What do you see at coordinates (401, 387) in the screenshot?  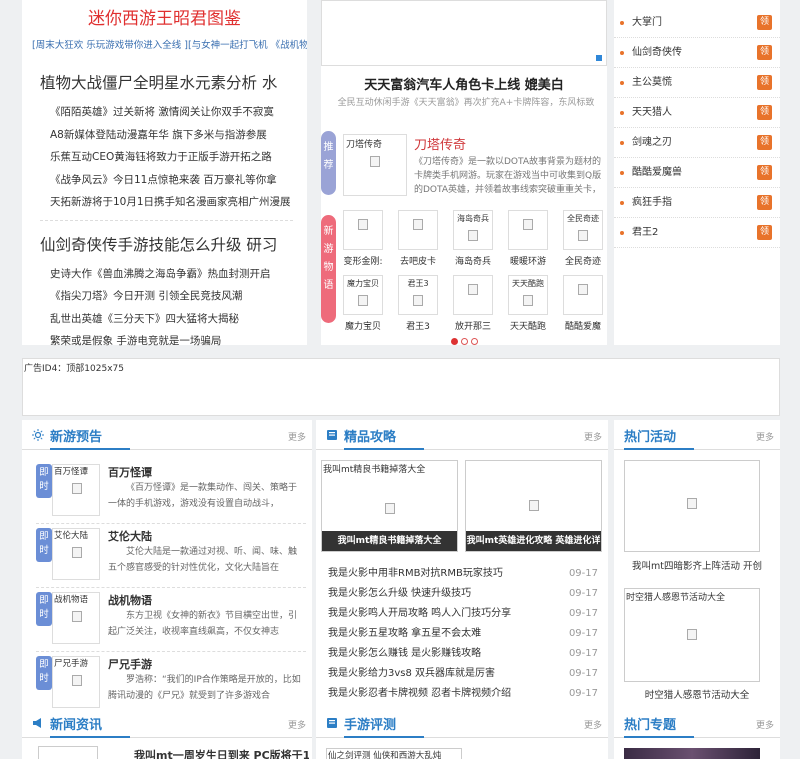 I see `ad-slot: 广告ID4：顶部1025x75` at bounding box center [401, 387].